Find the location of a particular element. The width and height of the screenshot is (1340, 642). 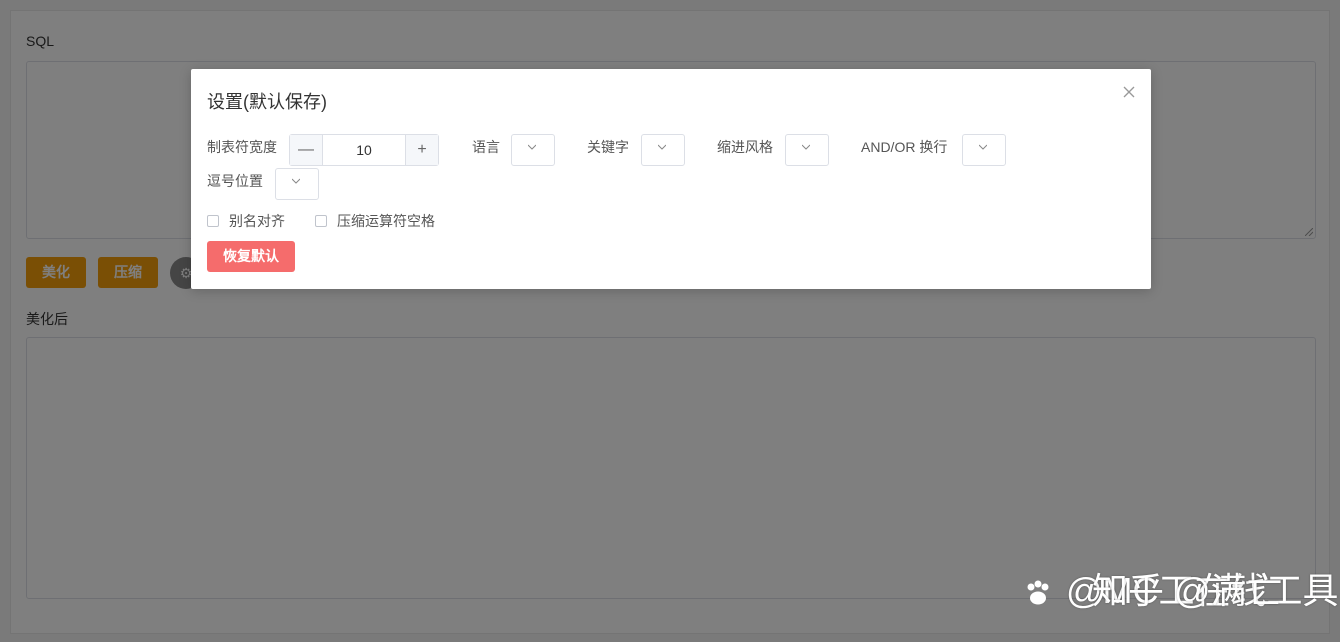

close-icon is located at coordinates (1129, 92).